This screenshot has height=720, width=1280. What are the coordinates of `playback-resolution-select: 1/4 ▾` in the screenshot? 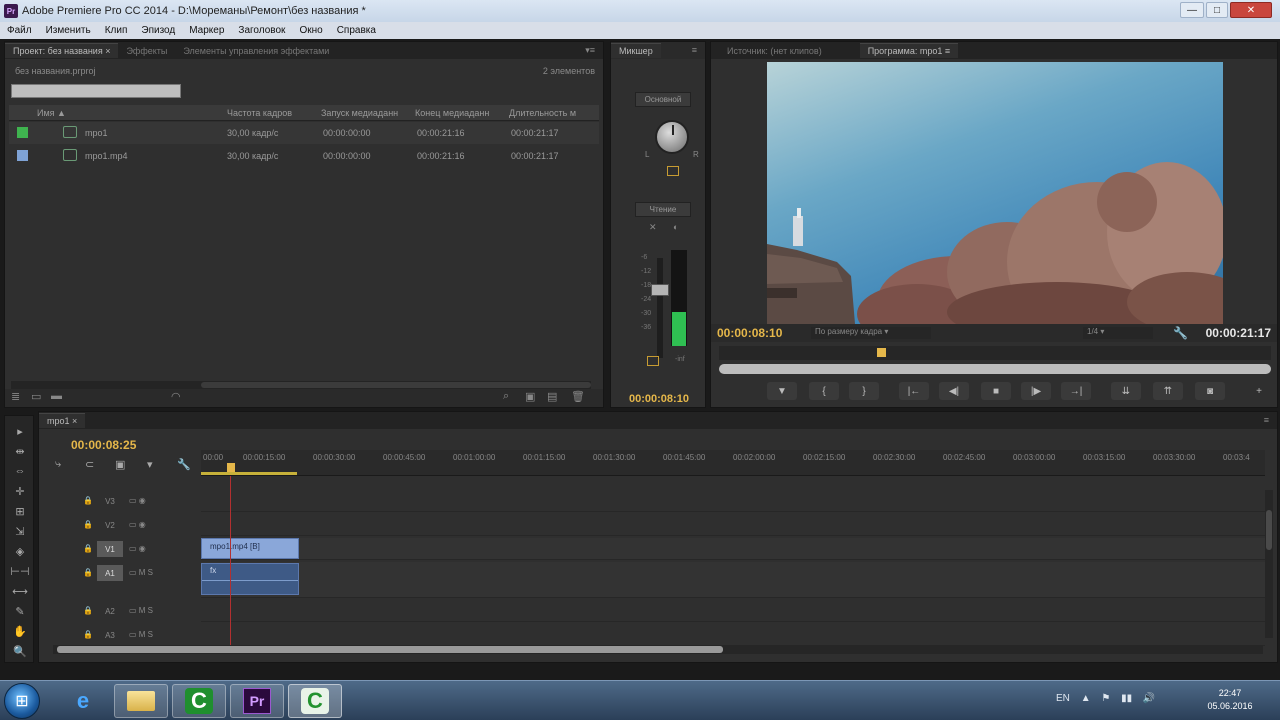 It's located at (1118, 333).